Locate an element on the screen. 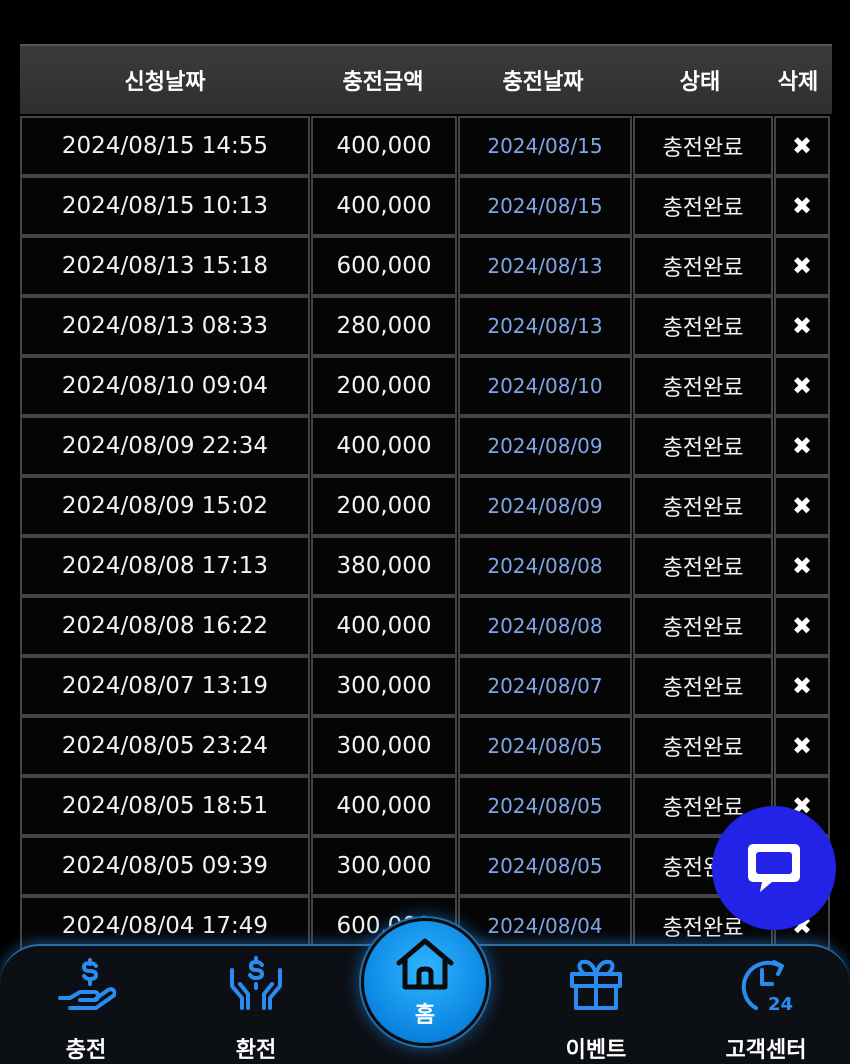 Image resolution: width=850 pixels, height=1064 pixels. nav-support-label: 고객센터 is located at coordinates (766, 1050).